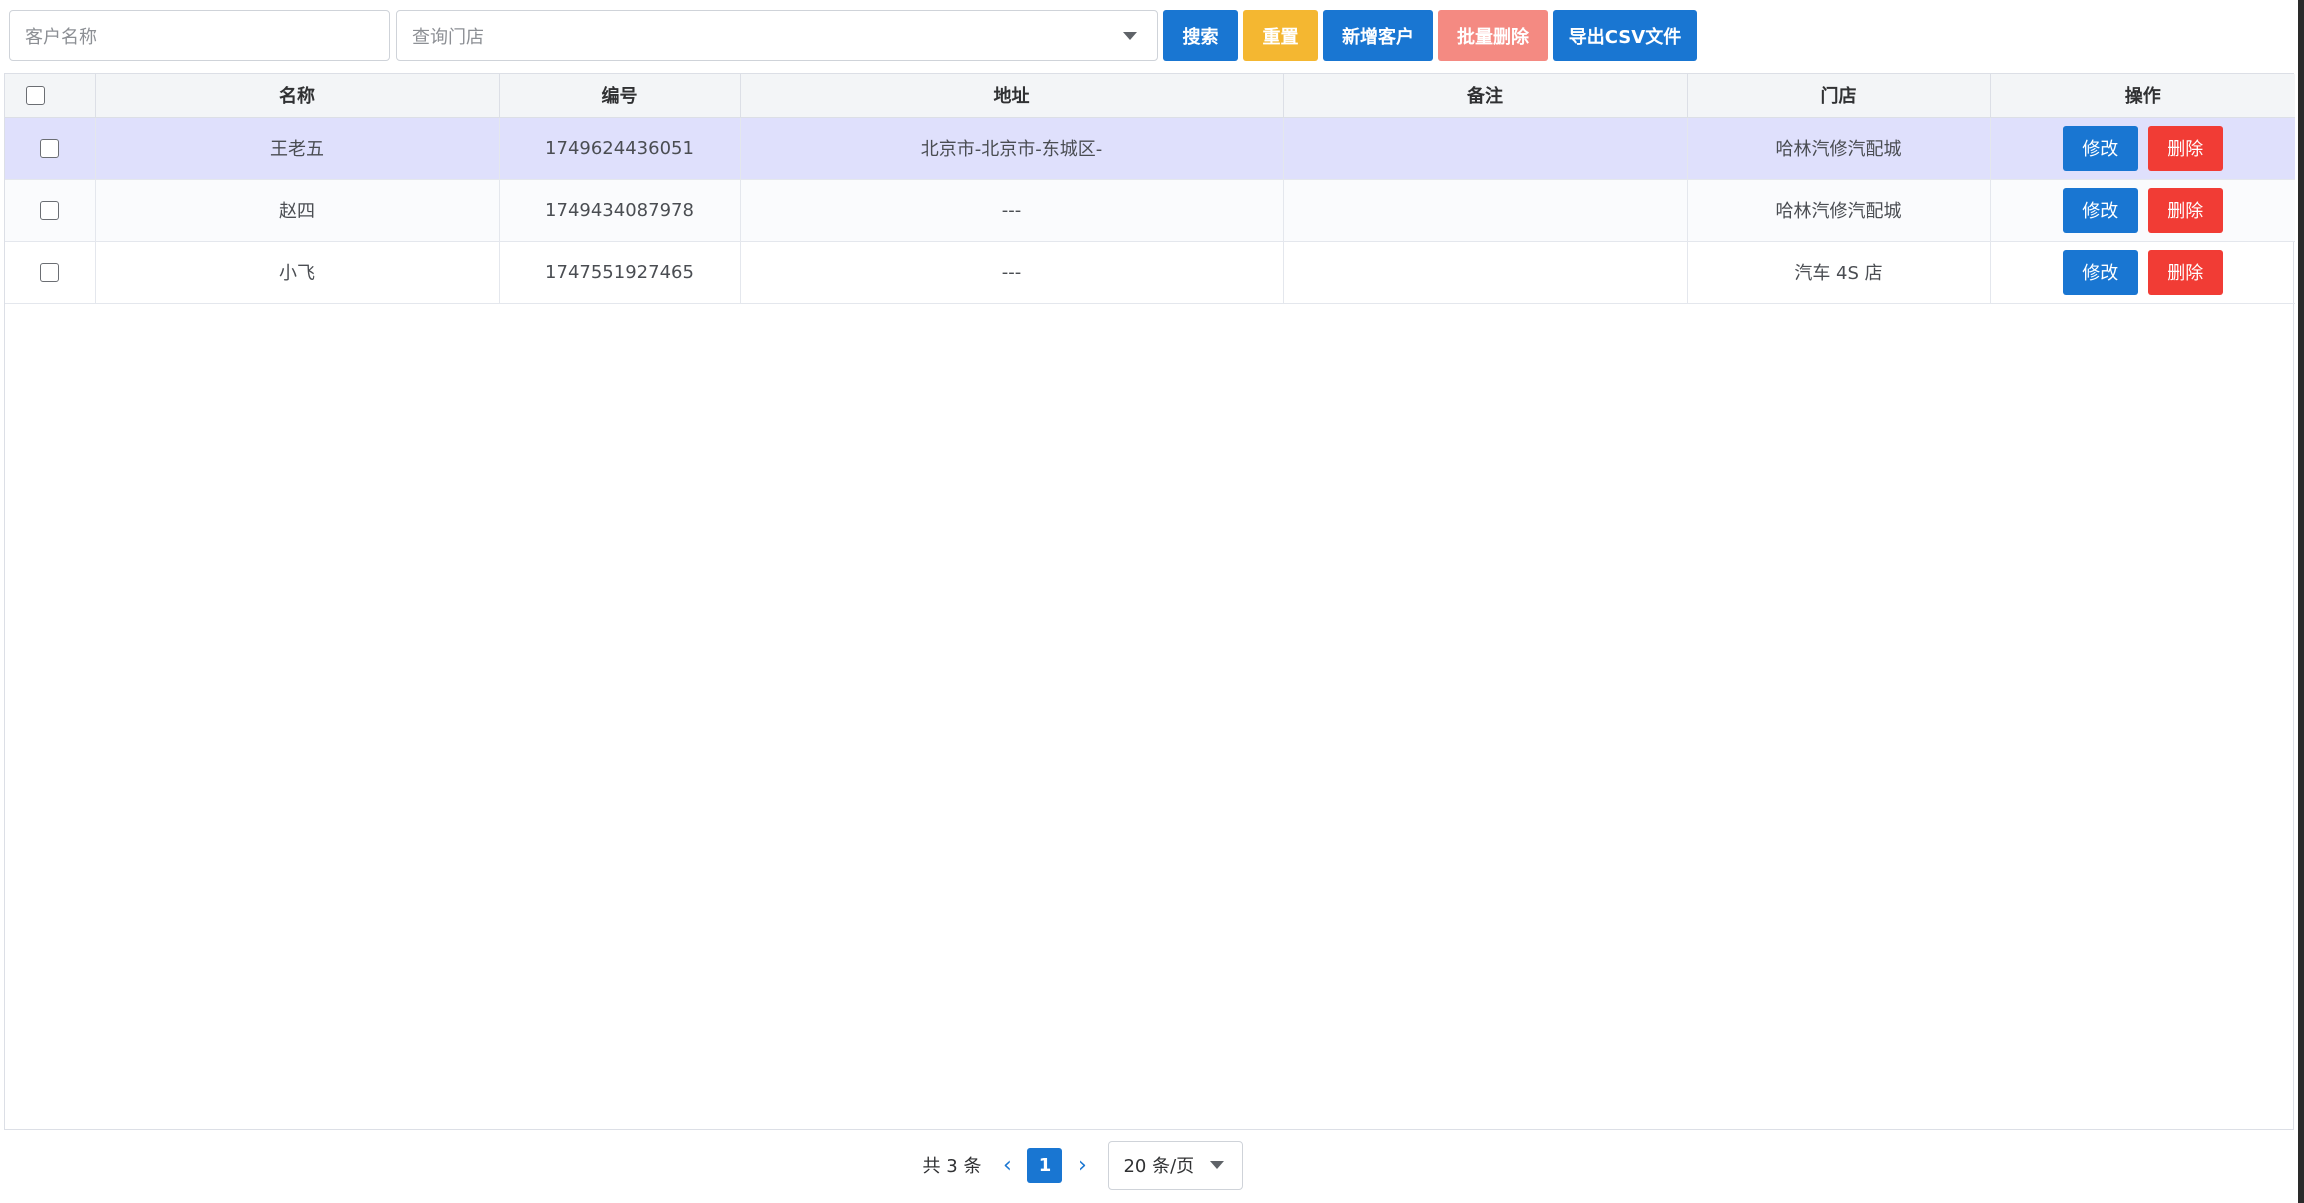 This screenshot has height=1203, width=2304. I want to click on prev-page-icon: ‹, so click(1007, 1165).